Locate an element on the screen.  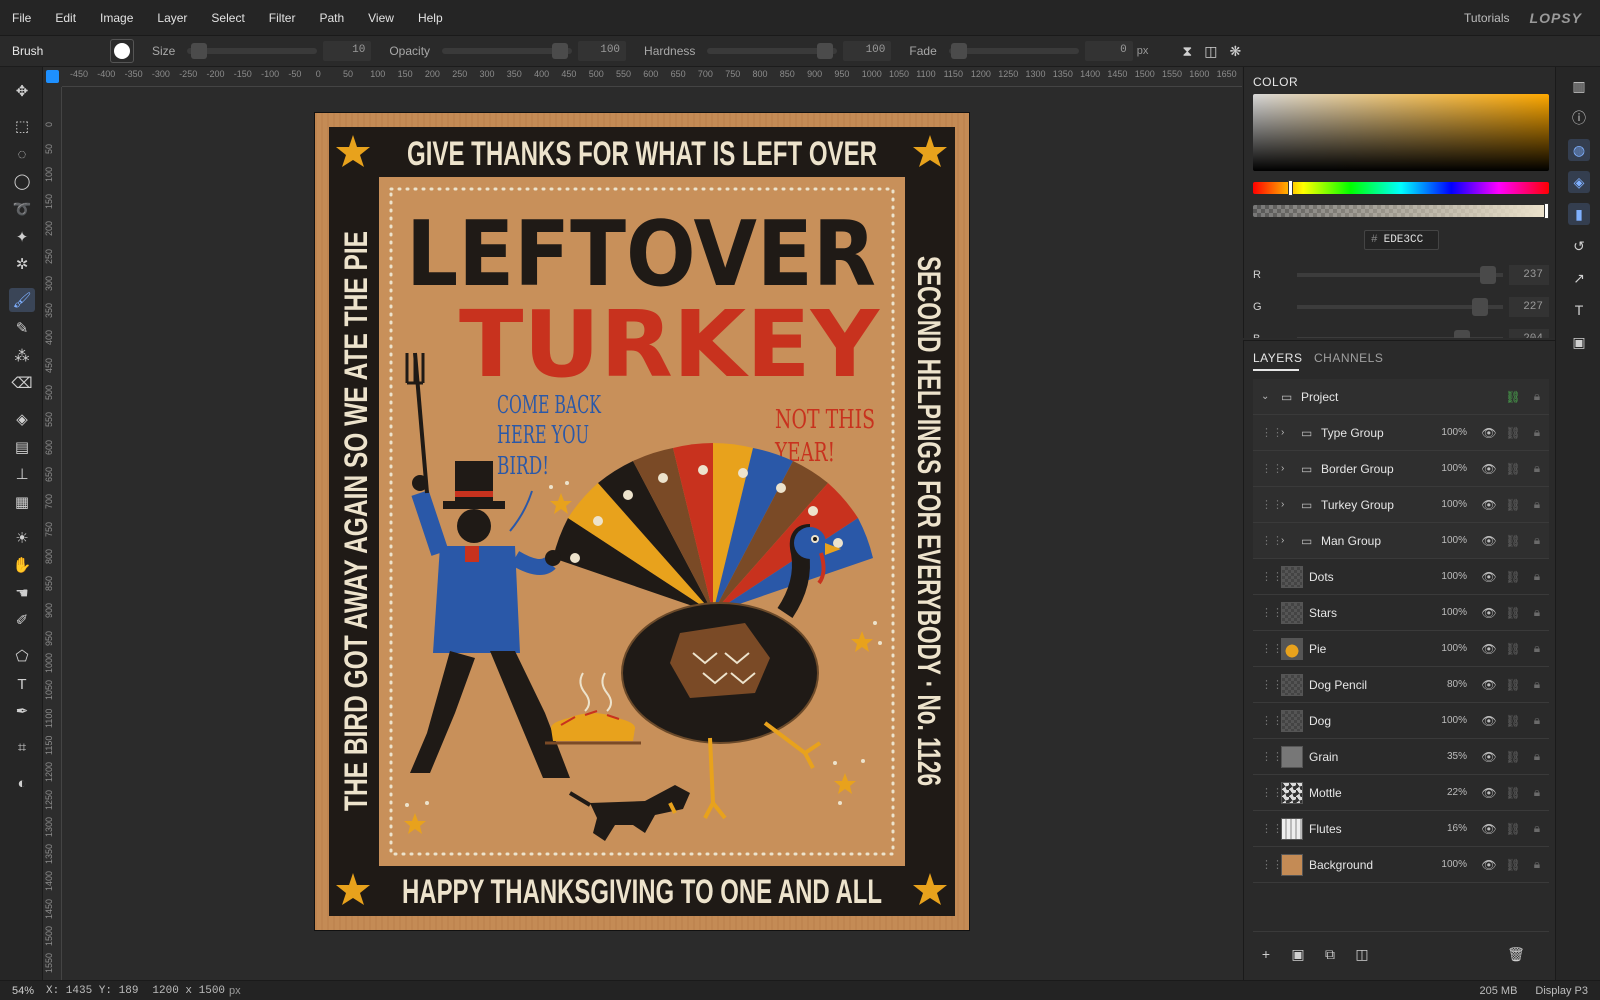
channel-slider-g is located at coordinates (1400, 307).